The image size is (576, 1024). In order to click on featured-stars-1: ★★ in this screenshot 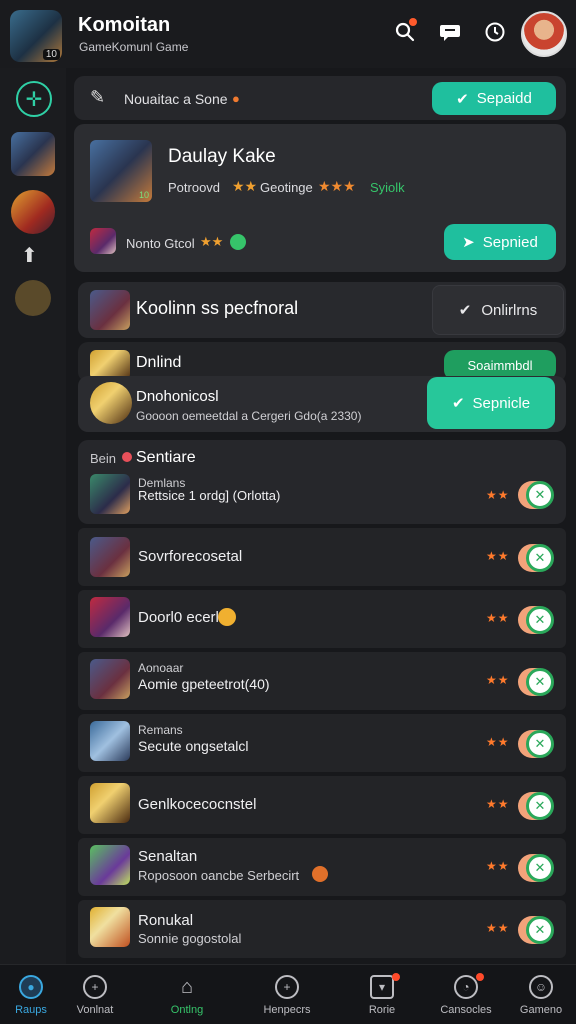, I will do `click(245, 186)`.